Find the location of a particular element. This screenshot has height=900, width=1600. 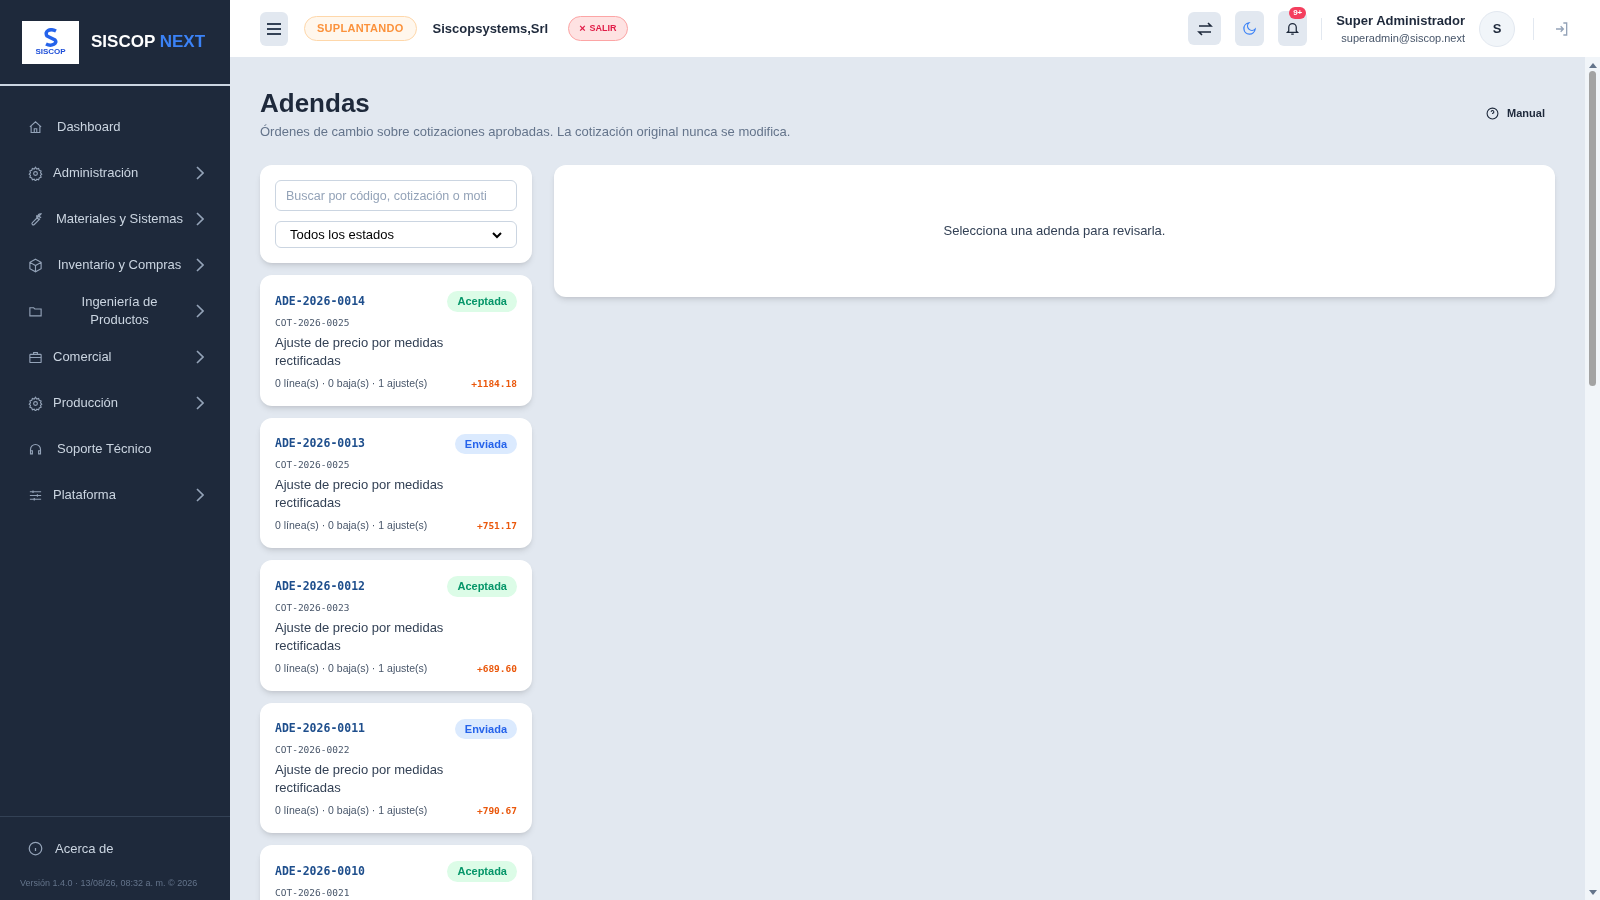

quote-code: COT-2026-0022 is located at coordinates (313, 750).